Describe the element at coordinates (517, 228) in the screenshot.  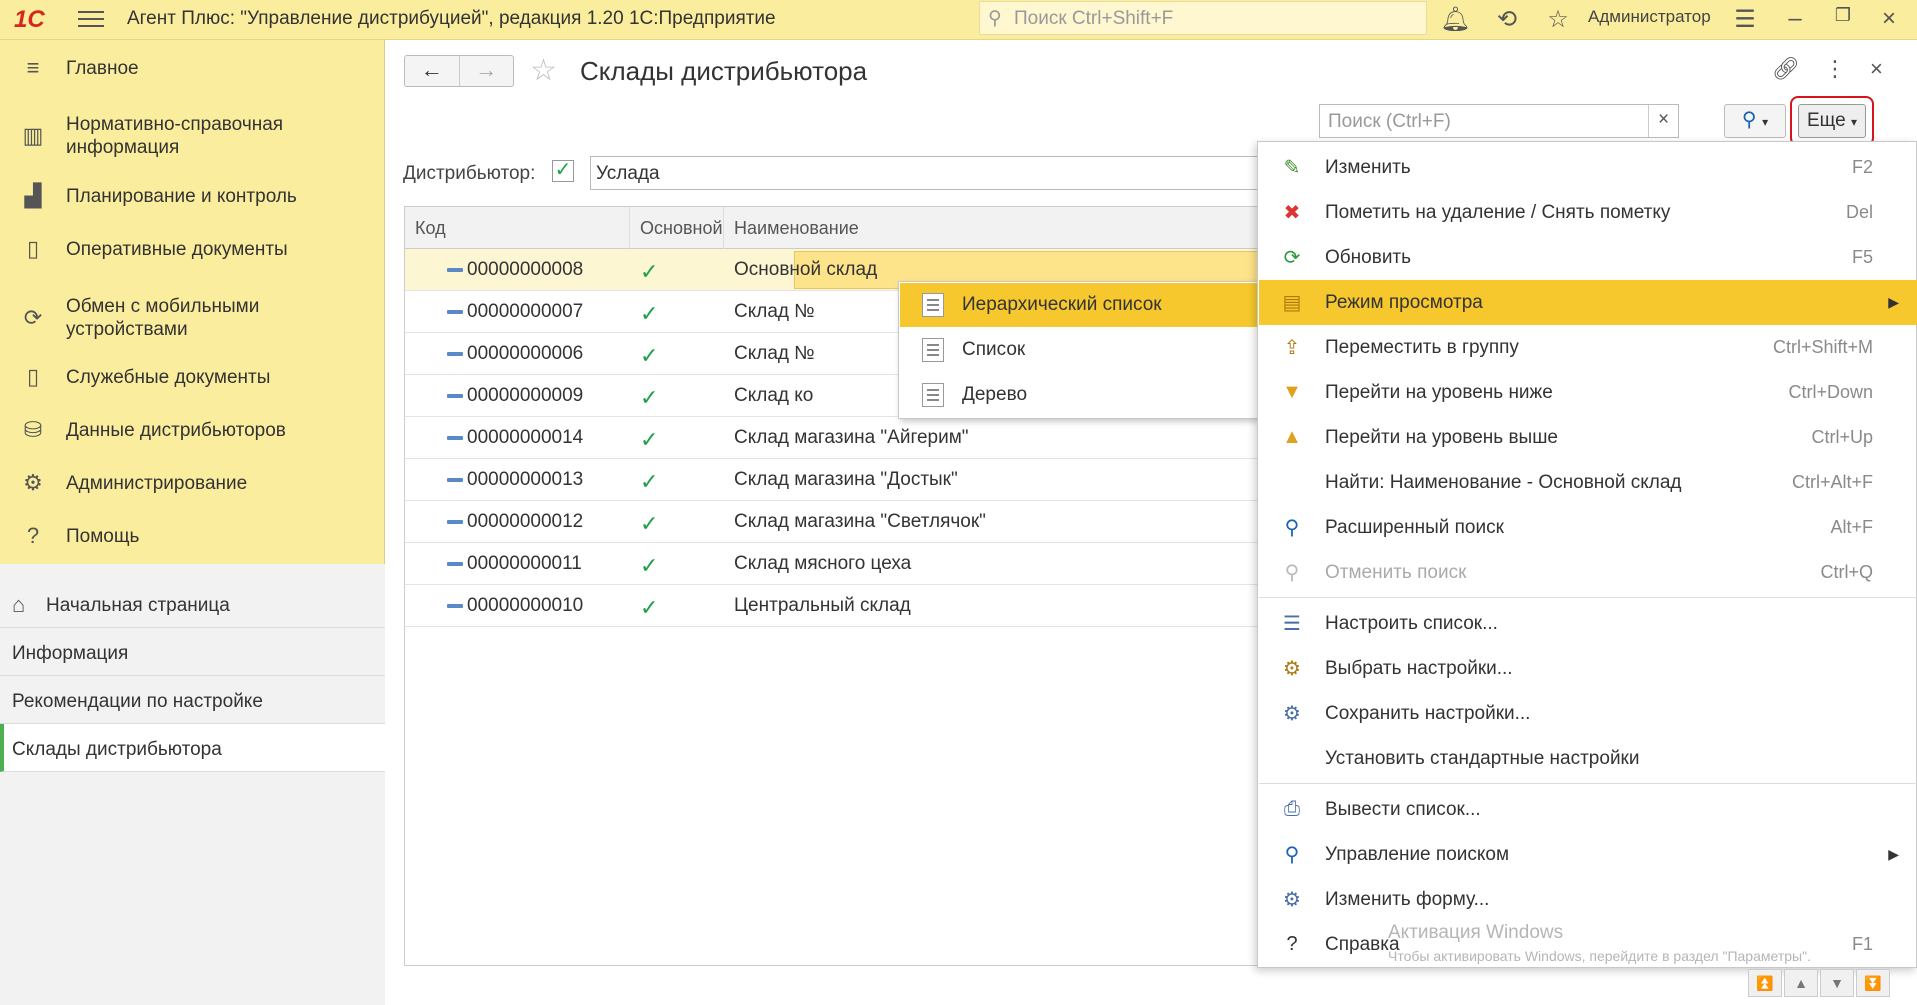
I see `column-code: Код` at that location.